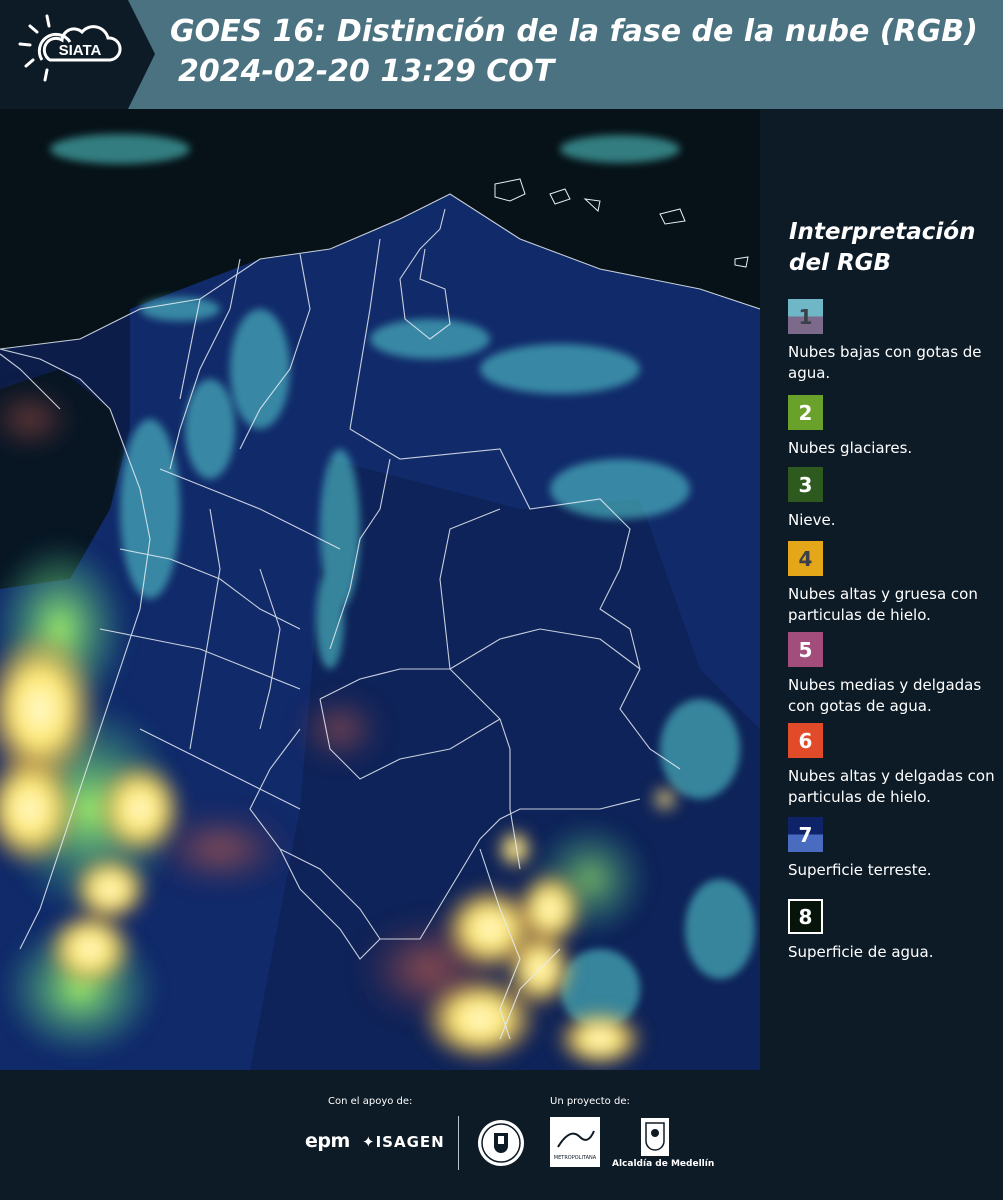  I want to click on legend-swatch: 4, so click(805, 558).